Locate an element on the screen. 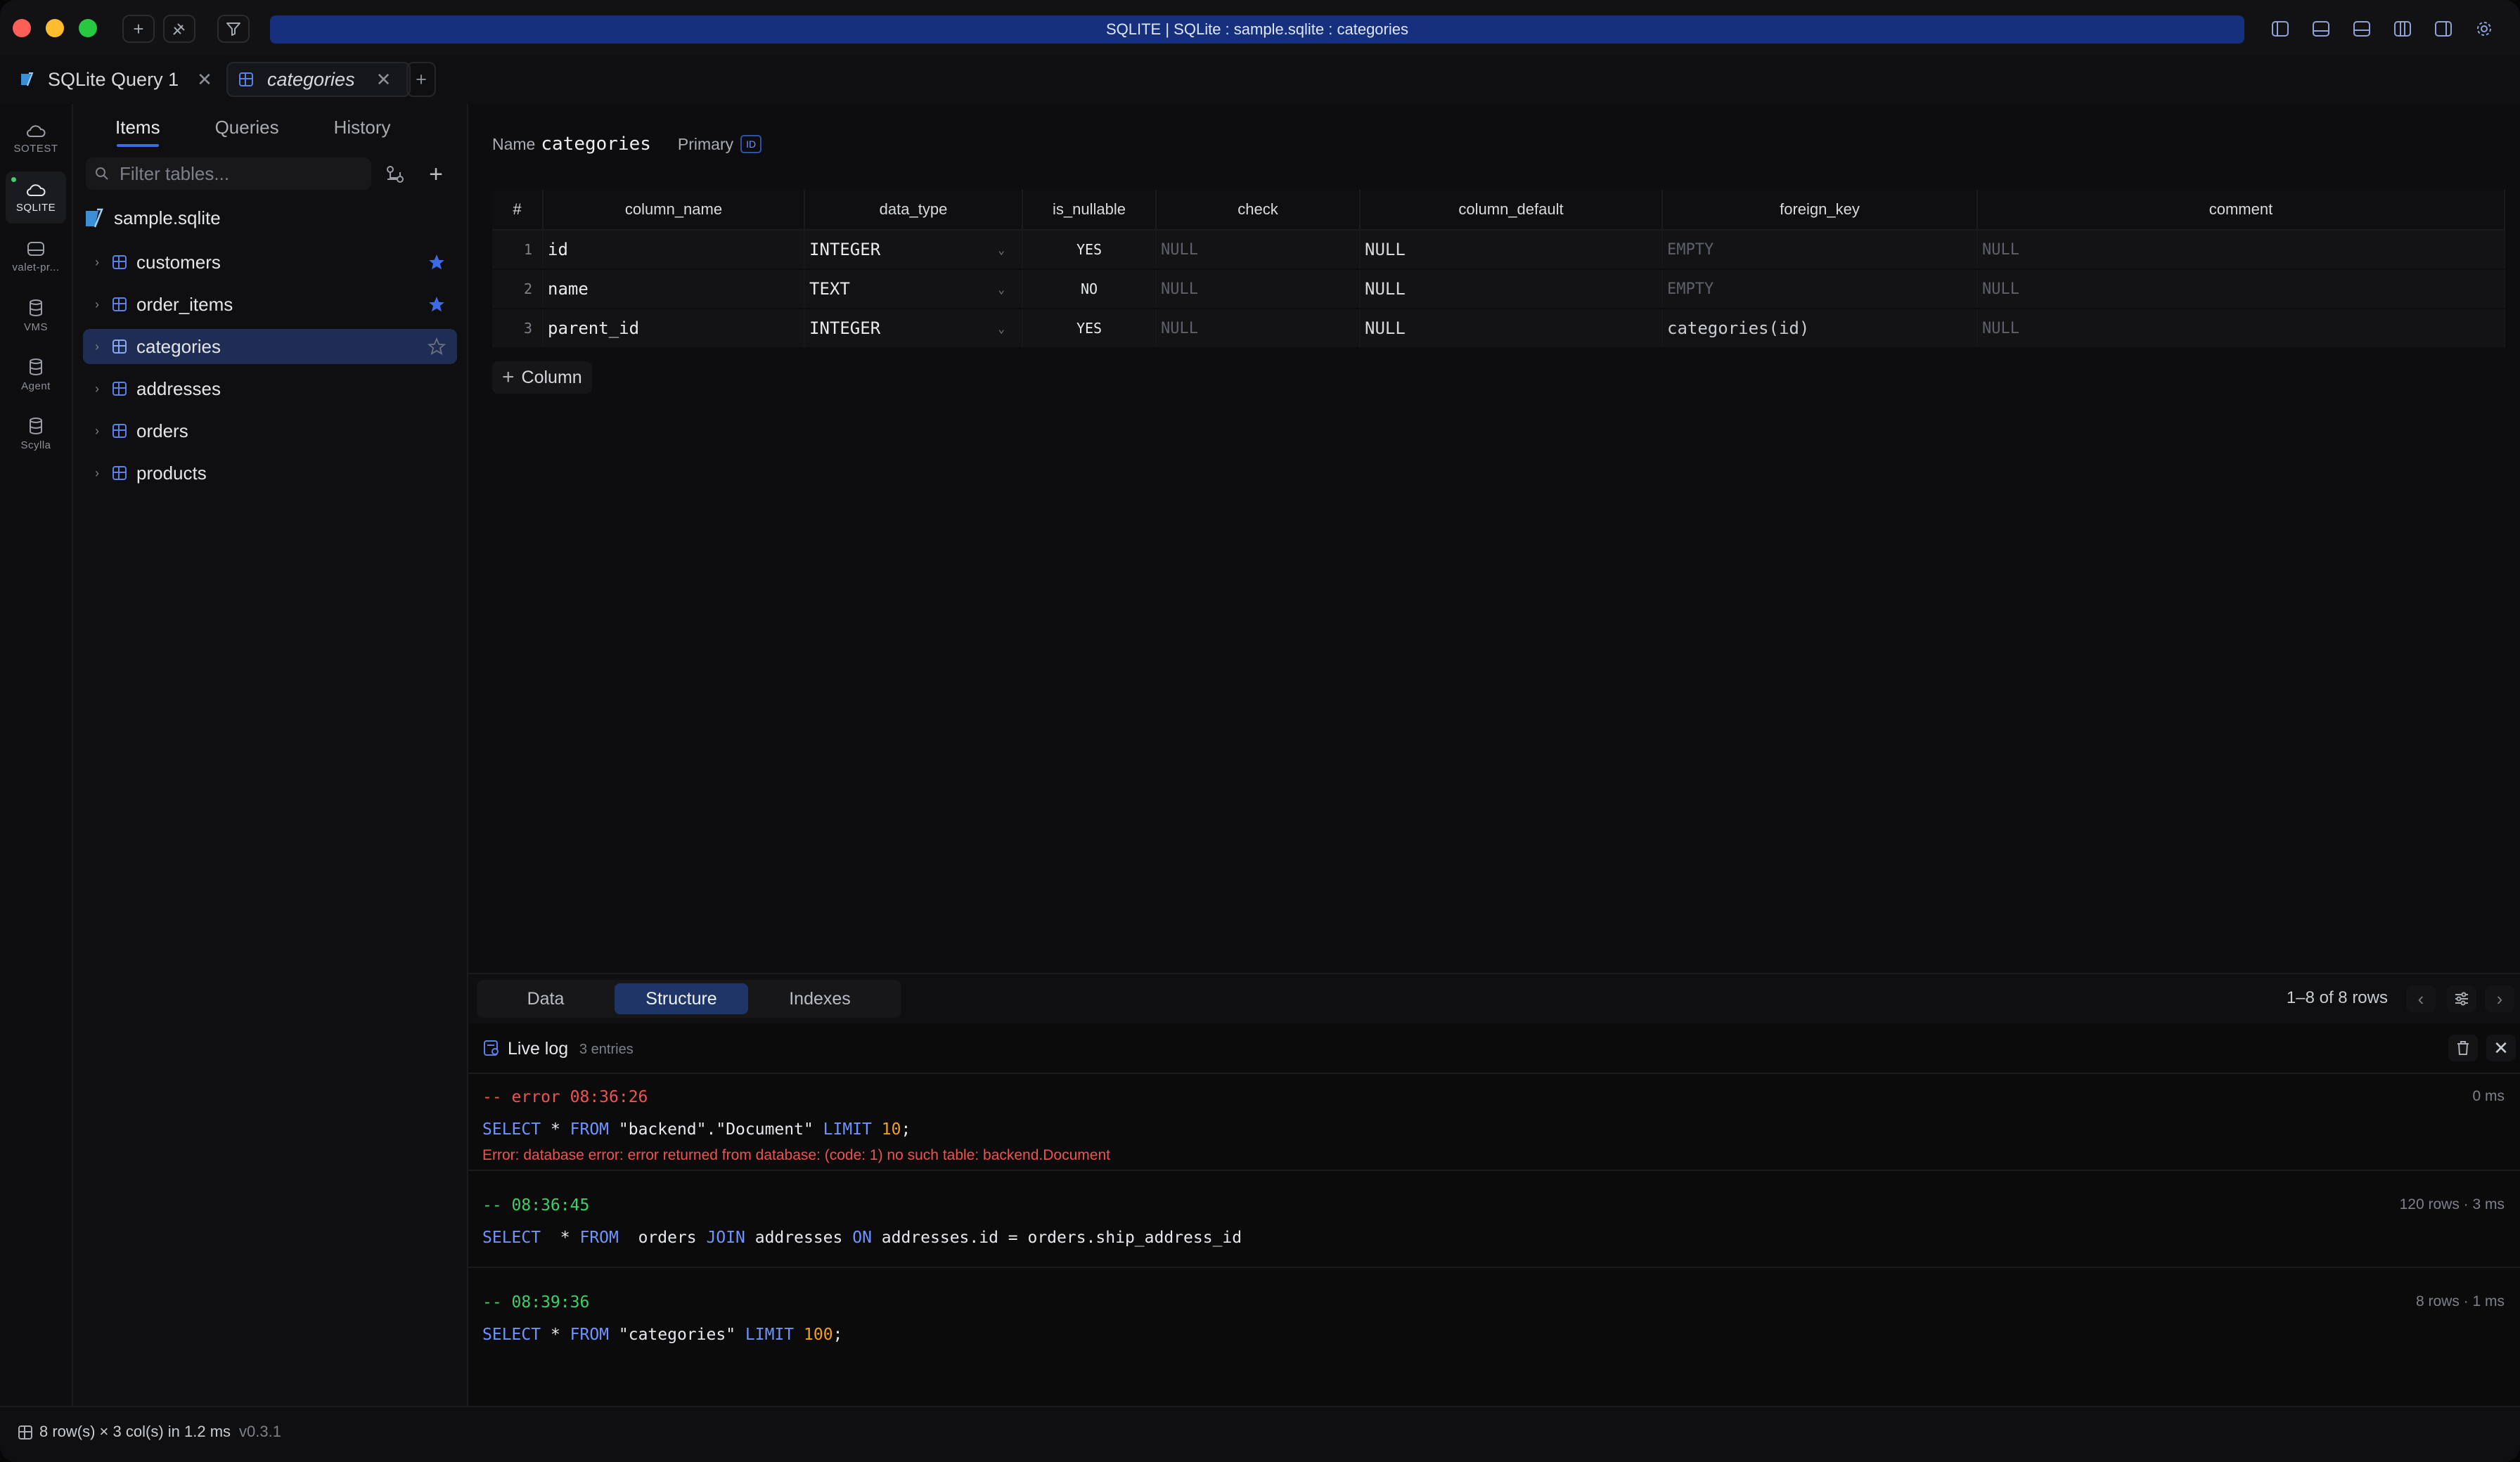 This screenshot has height=1462, width=2520. column-settings-button is located at coordinates (2461, 998).